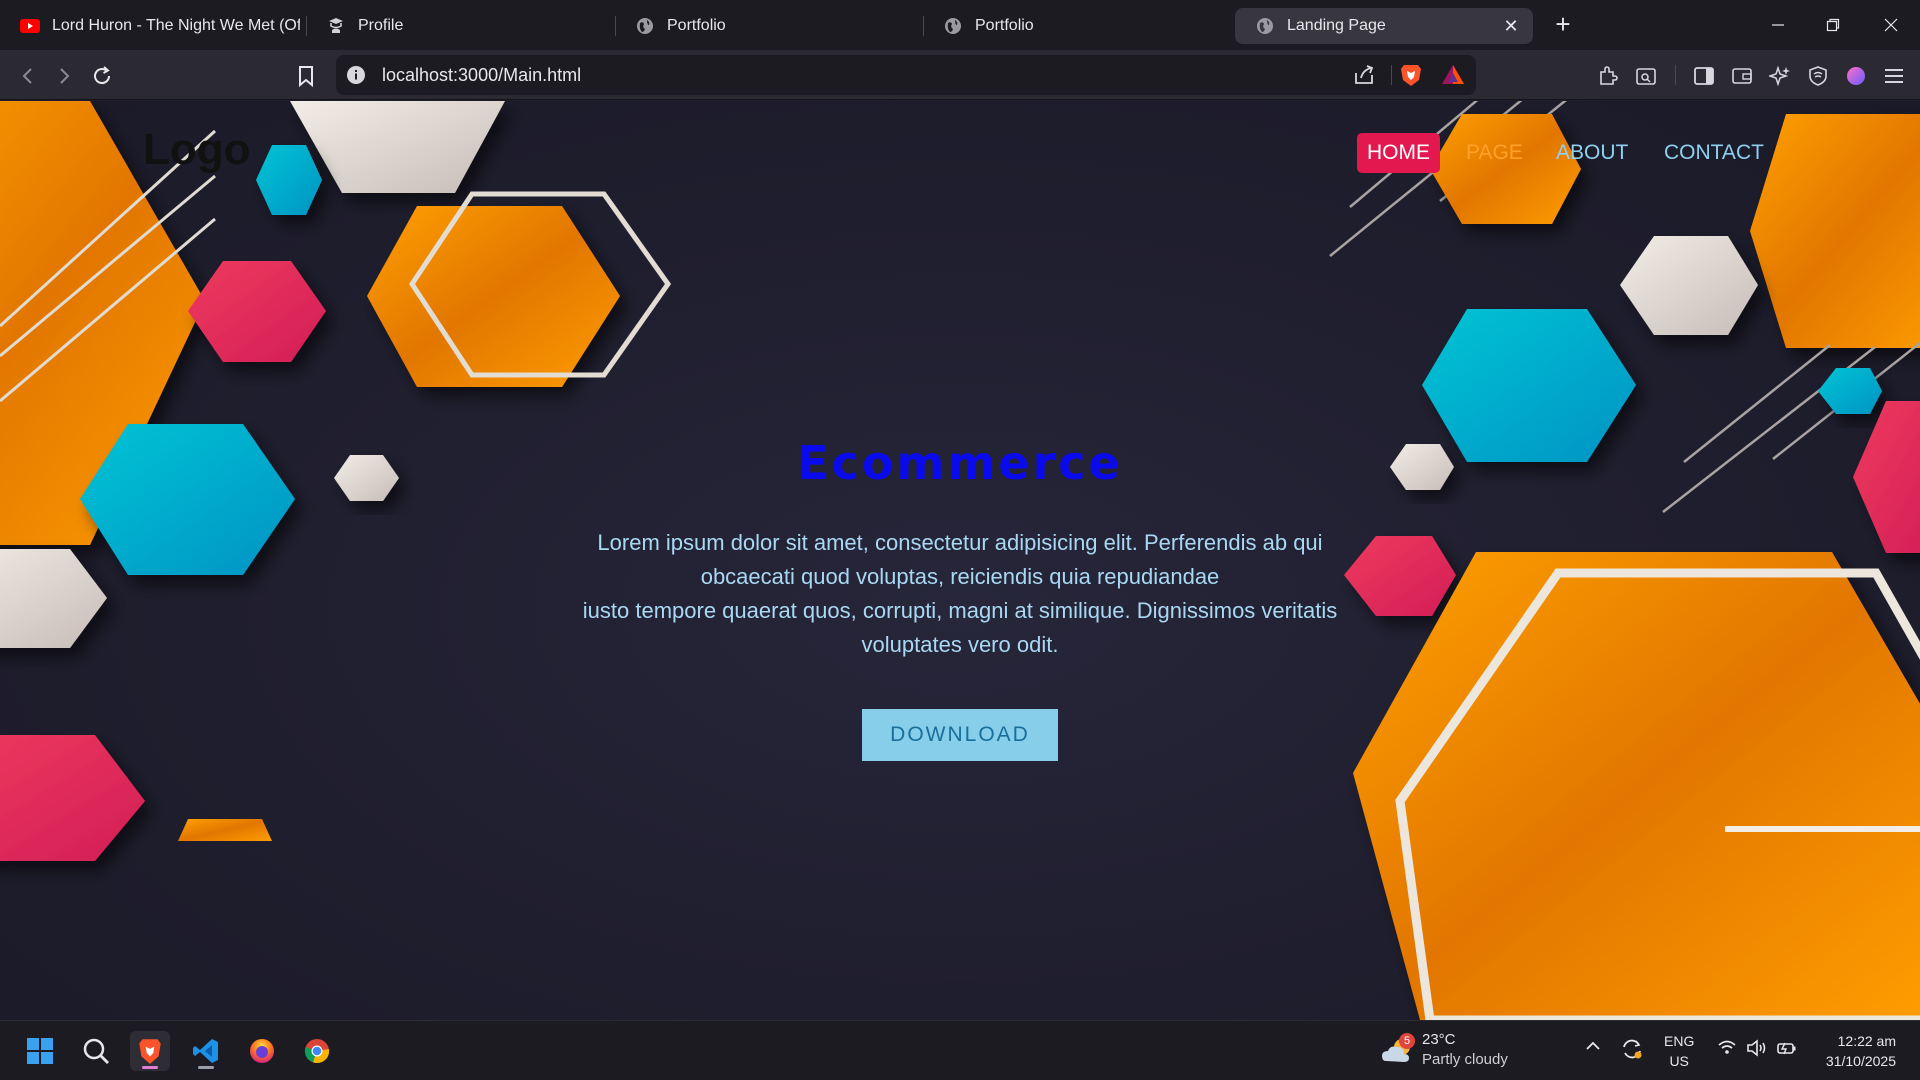  I want to click on leo-search-icon, so click(1646, 76).